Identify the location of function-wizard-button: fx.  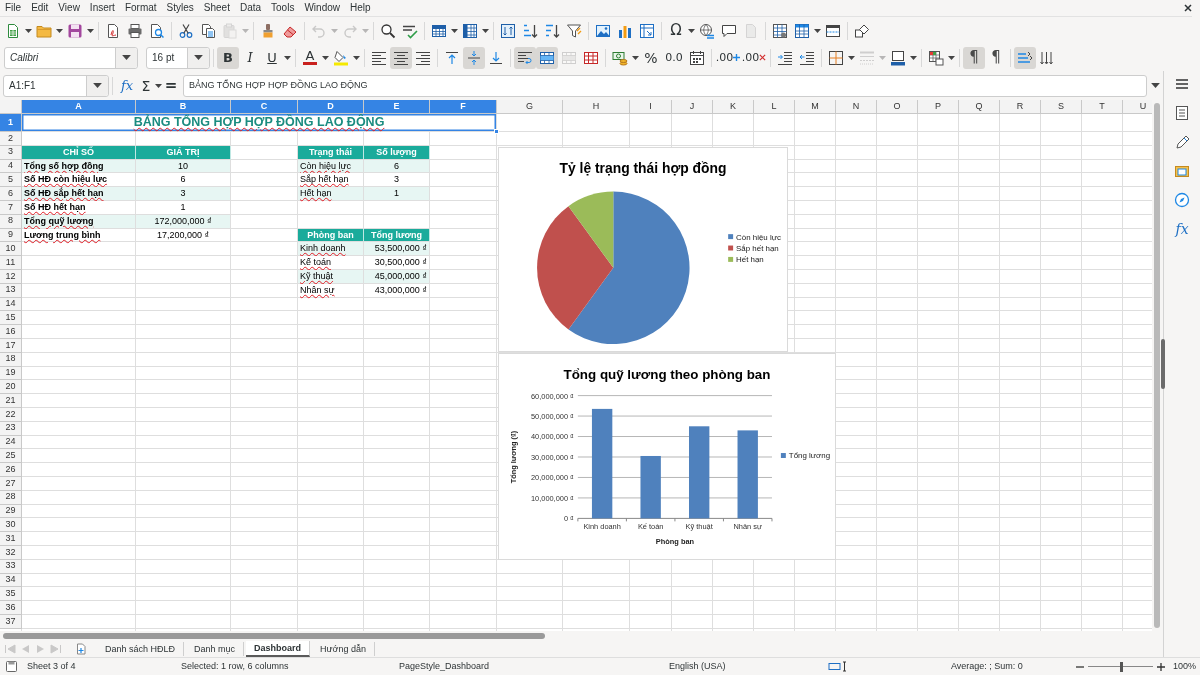
(127, 85).